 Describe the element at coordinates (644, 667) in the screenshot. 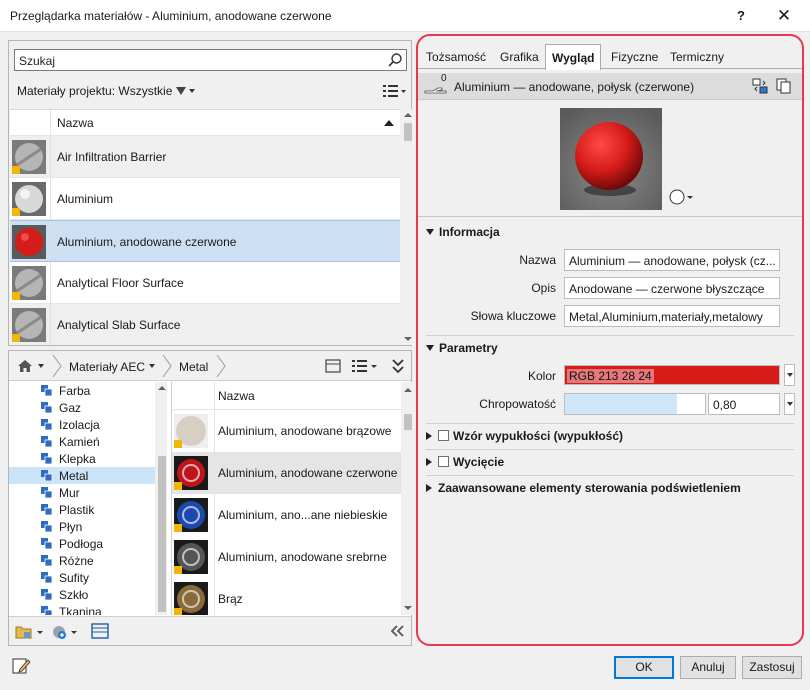

I see `ok-button: OK` at that location.